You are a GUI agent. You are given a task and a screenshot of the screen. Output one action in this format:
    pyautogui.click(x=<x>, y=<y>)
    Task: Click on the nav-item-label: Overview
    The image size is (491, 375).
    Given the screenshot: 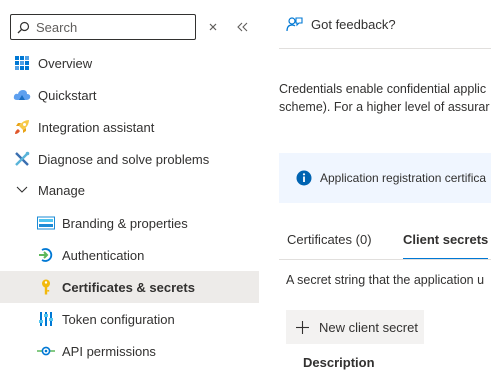 What is the action you would take?
    pyautogui.click(x=65, y=63)
    